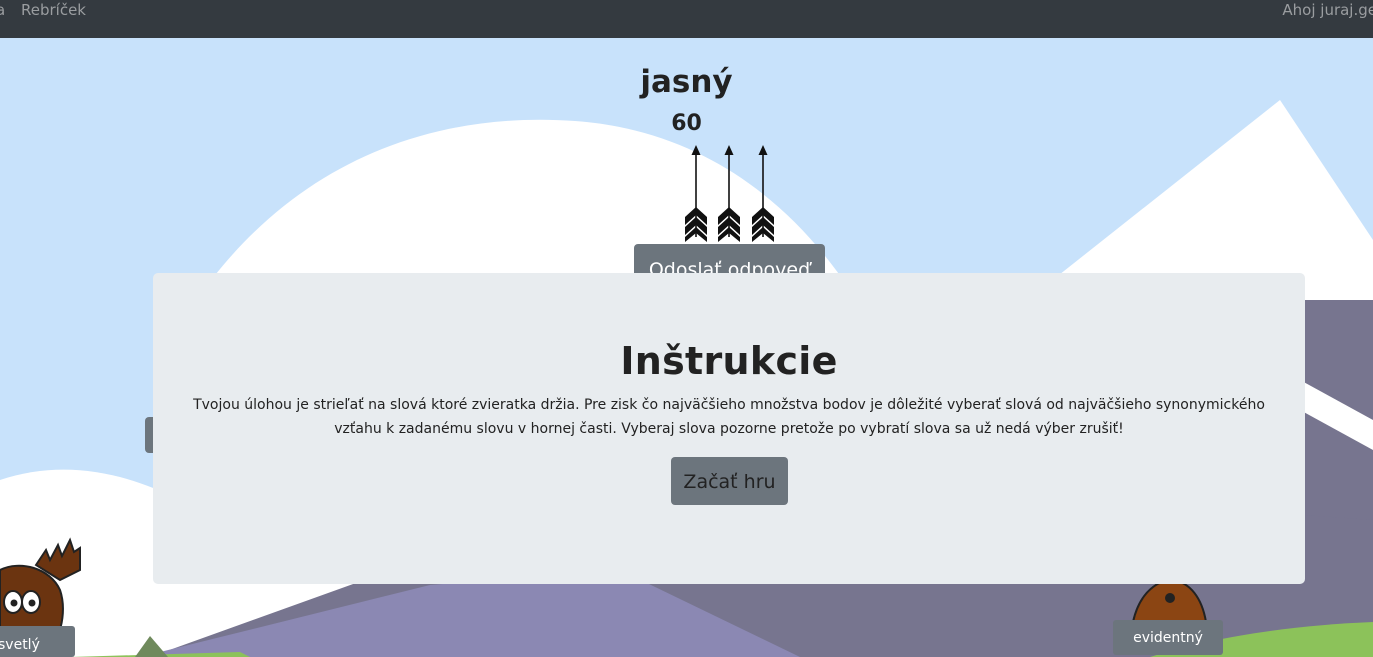 This screenshot has width=1373, height=657. What do you see at coordinates (1327, 10) in the screenshot?
I see `user-greeting: Ahoj juraj.ge` at bounding box center [1327, 10].